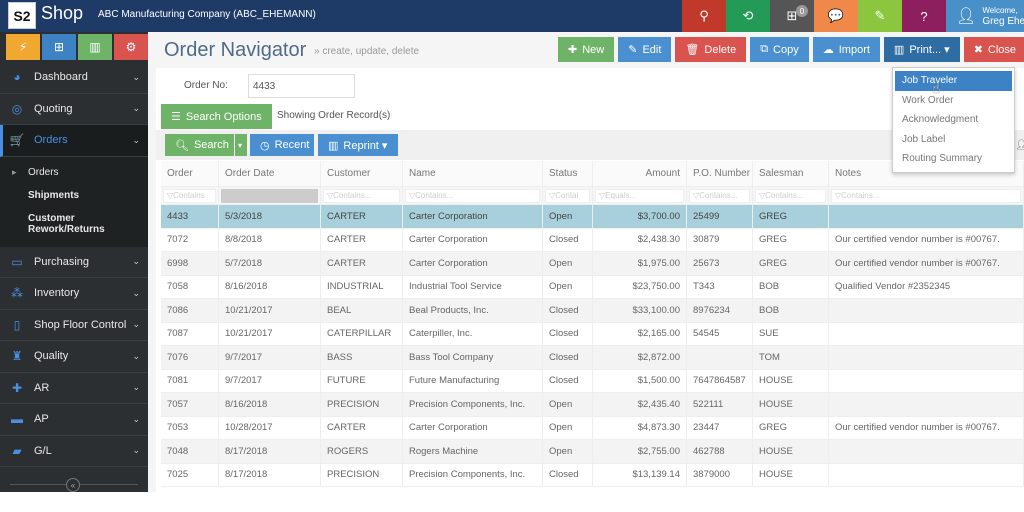  Describe the element at coordinates (645, 49) in the screenshot. I see `edit-button: ✎ Edit` at that location.